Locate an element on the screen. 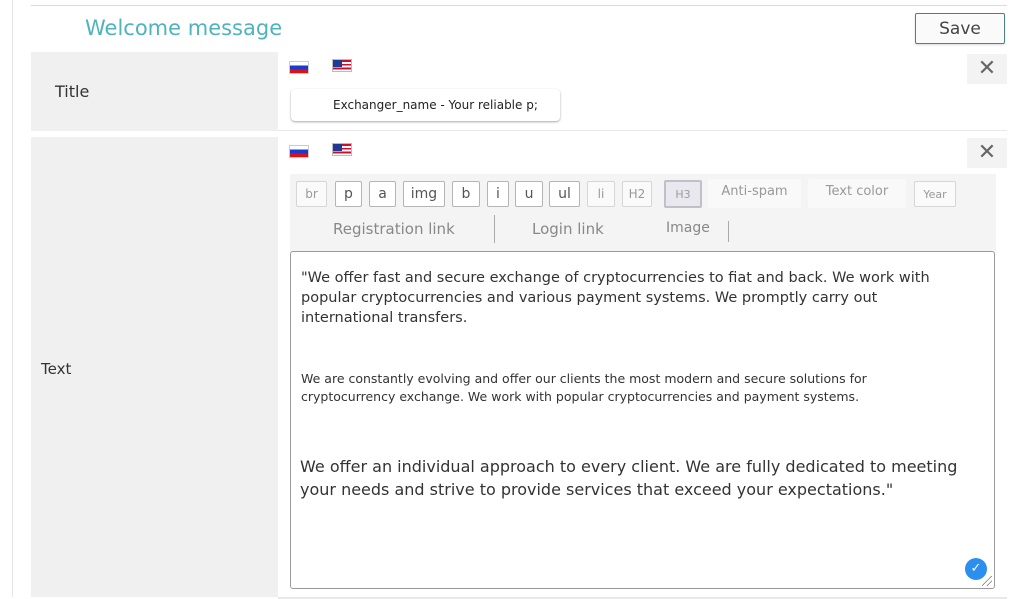 The image size is (1019, 599). title-input: Exchanger_name - Your reliable p; is located at coordinates (425, 105).